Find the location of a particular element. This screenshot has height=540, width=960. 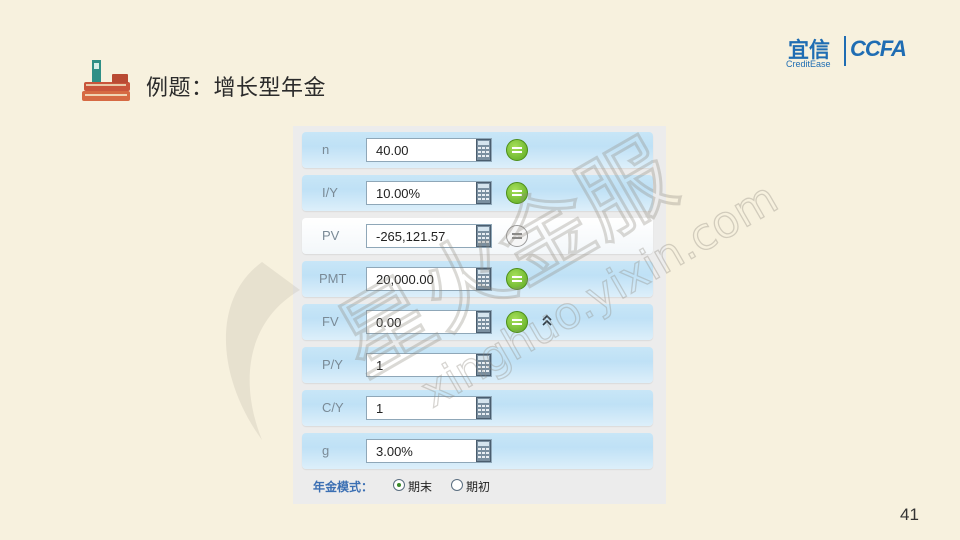

radio-end-of-period is located at coordinates (399, 485).